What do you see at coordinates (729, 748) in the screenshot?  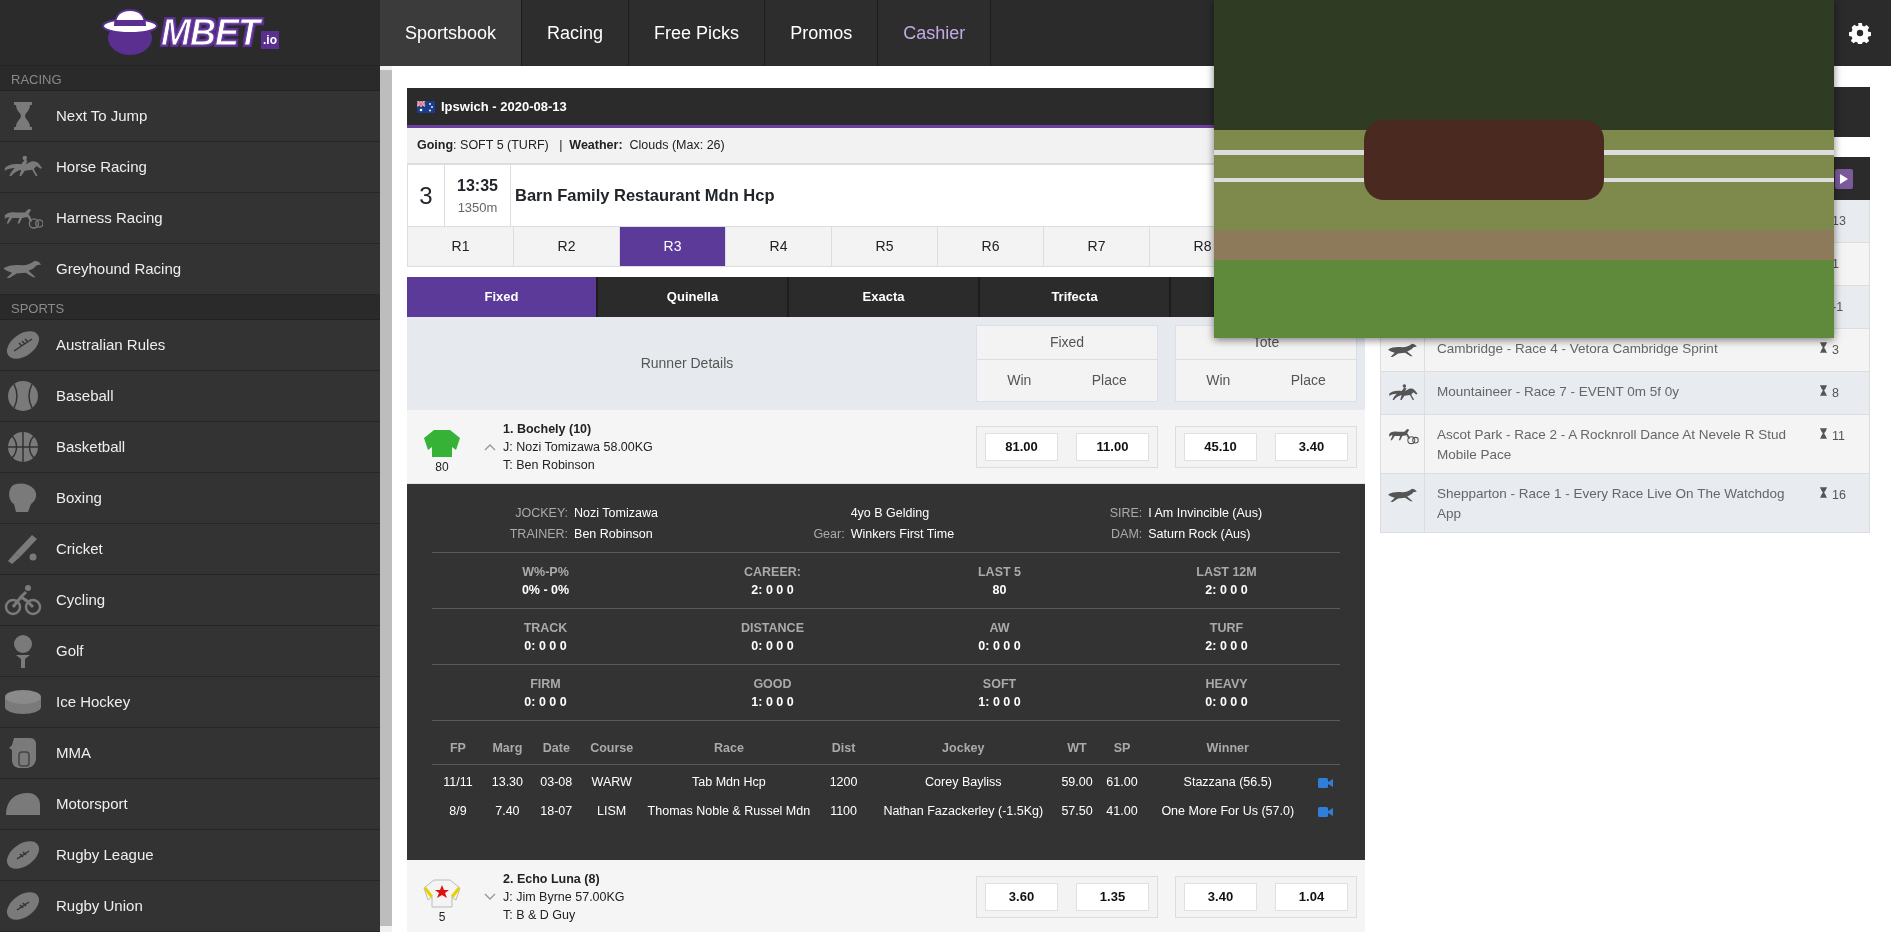 I see `table-header: Race` at bounding box center [729, 748].